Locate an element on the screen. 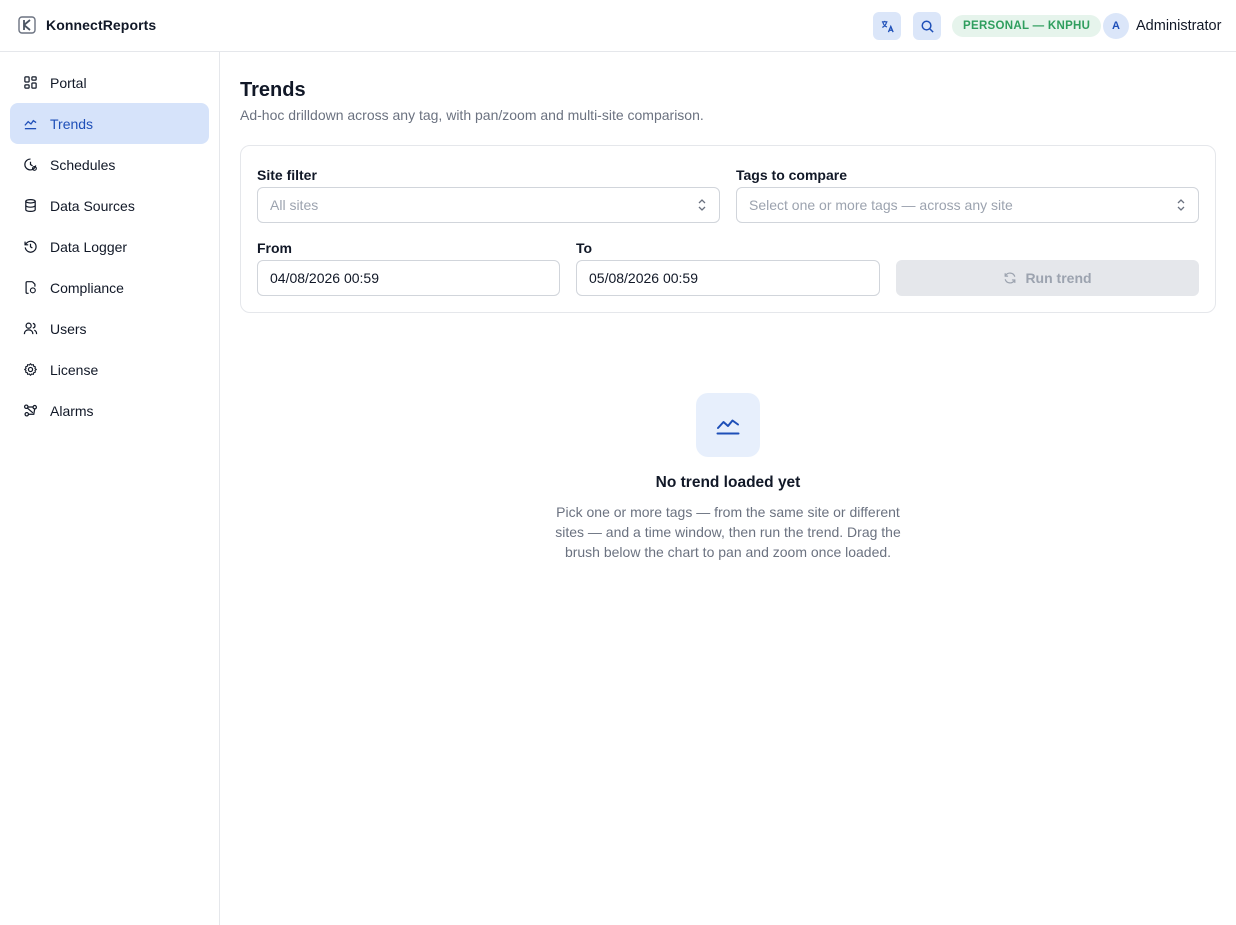  clock-icon is located at coordinates (30, 165).